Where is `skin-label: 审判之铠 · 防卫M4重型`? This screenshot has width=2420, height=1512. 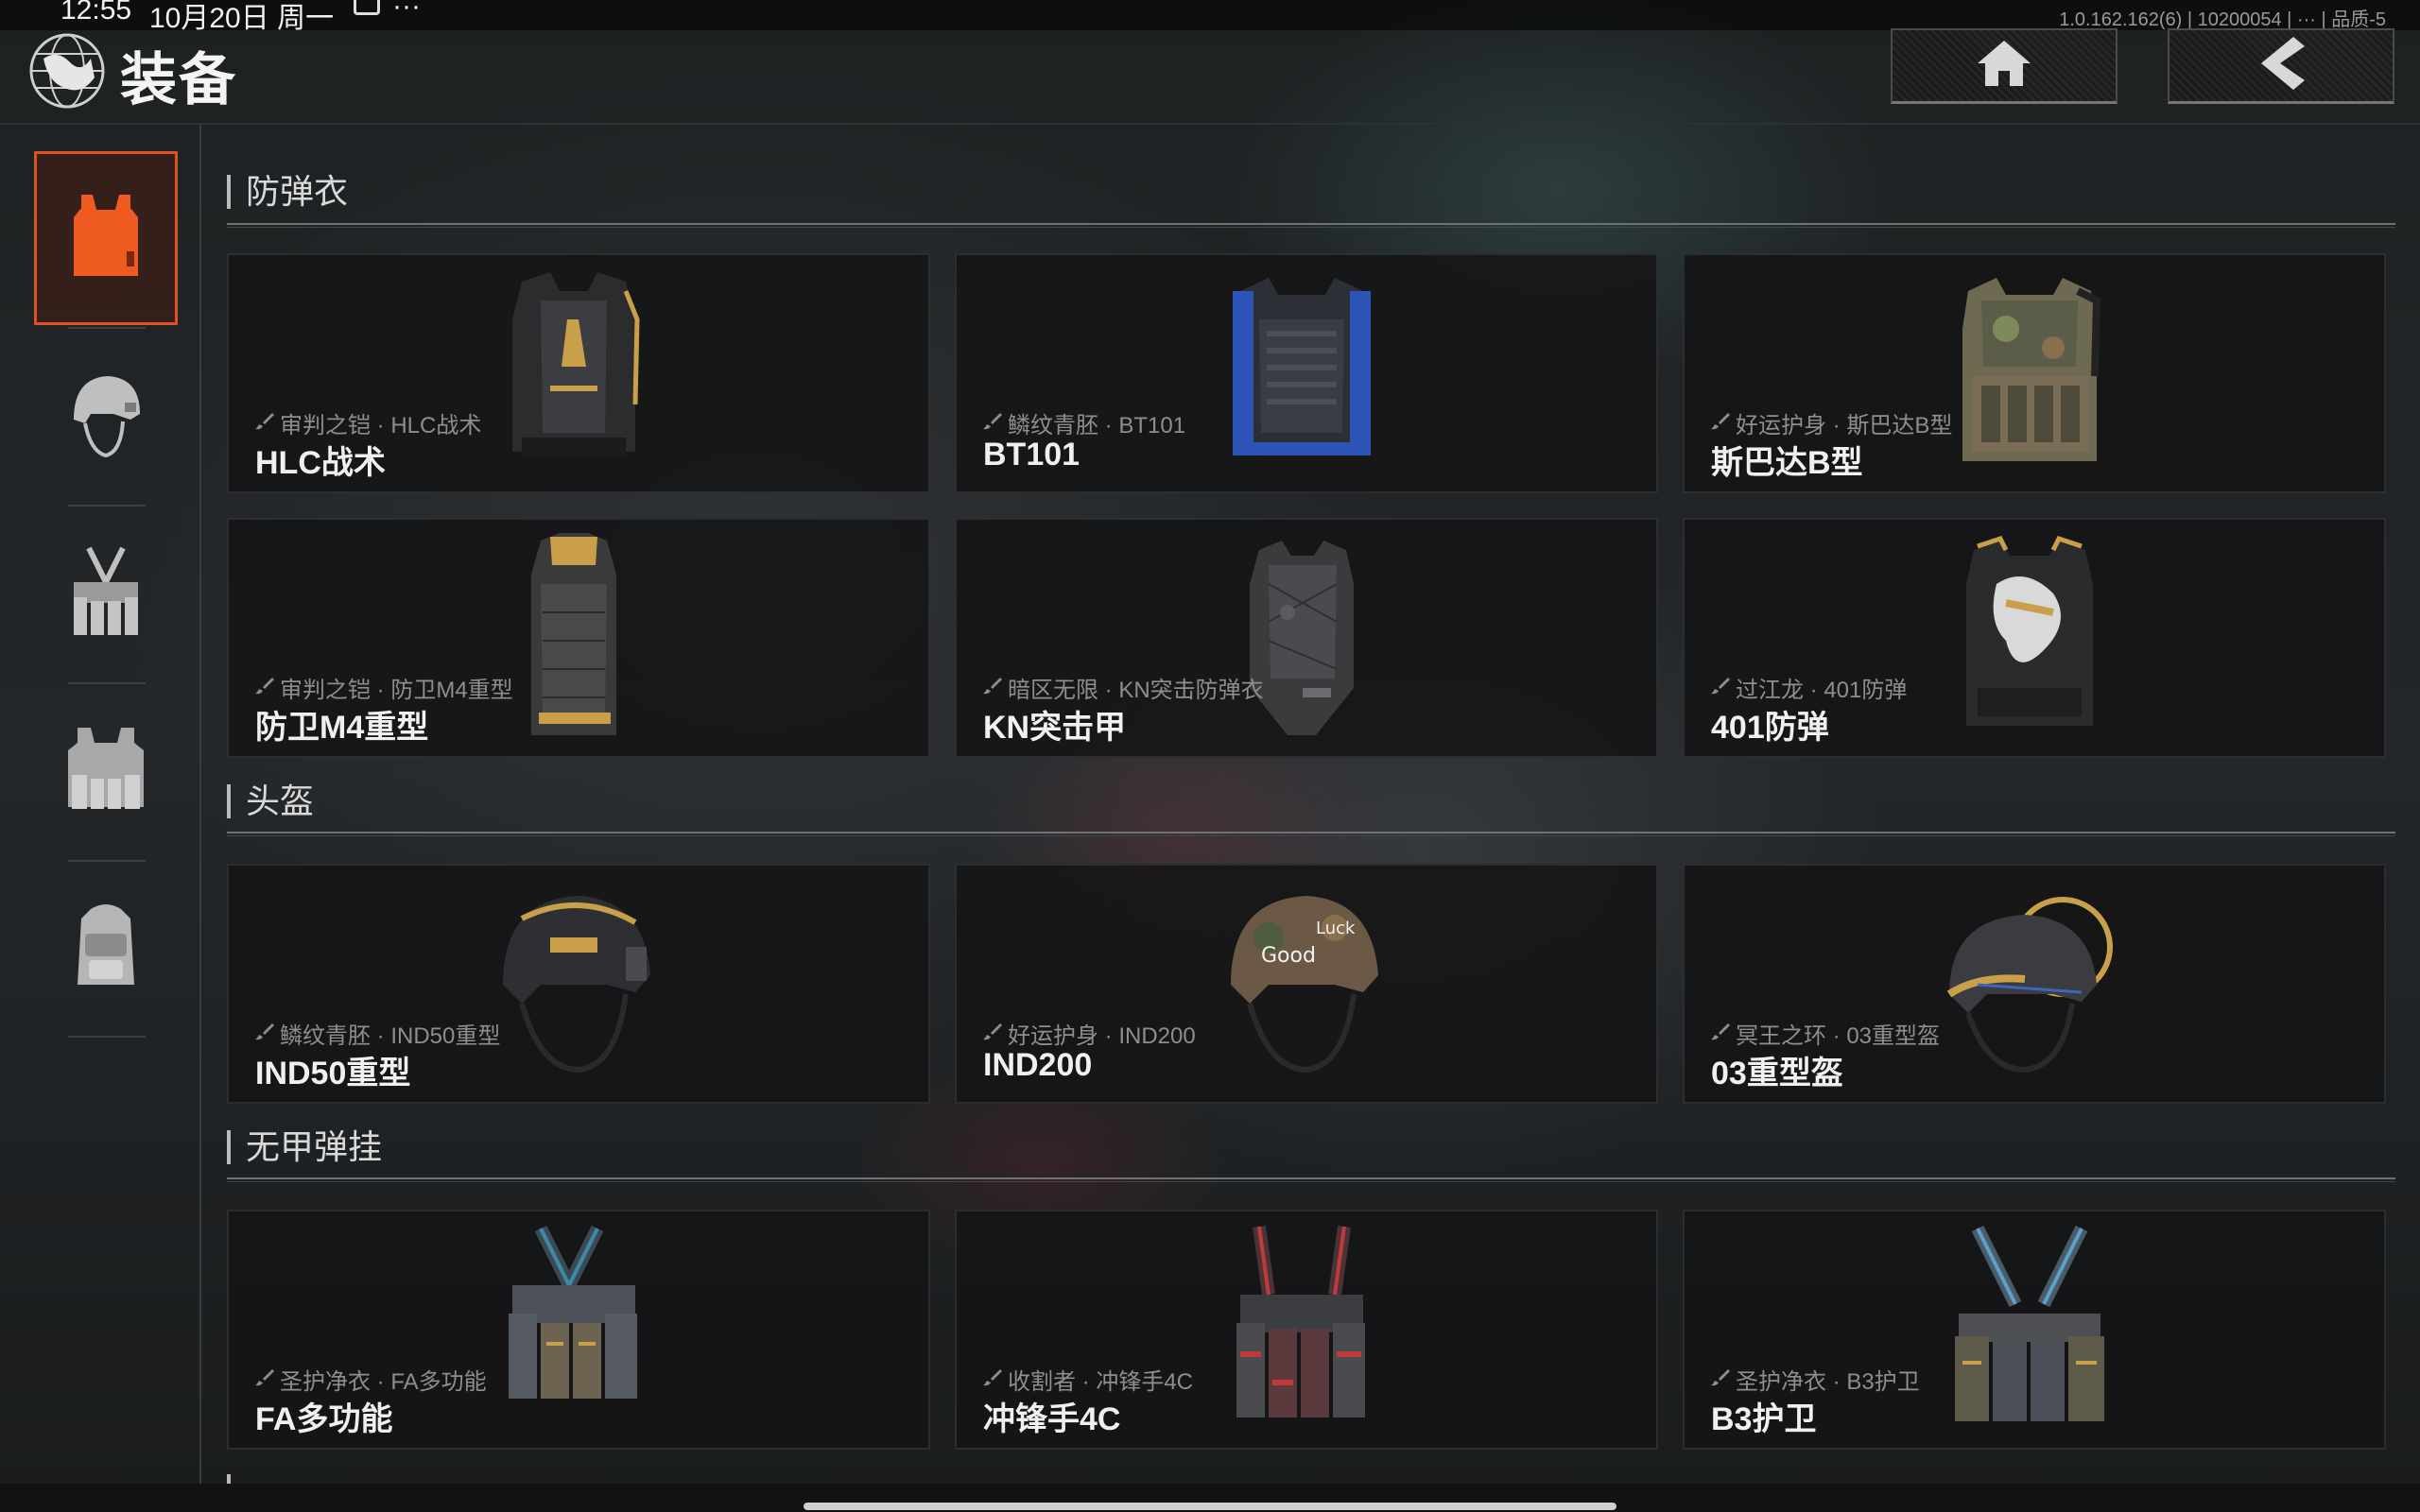
skin-label: 审判之铠 · 防卫M4重型 is located at coordinates (384, 687).